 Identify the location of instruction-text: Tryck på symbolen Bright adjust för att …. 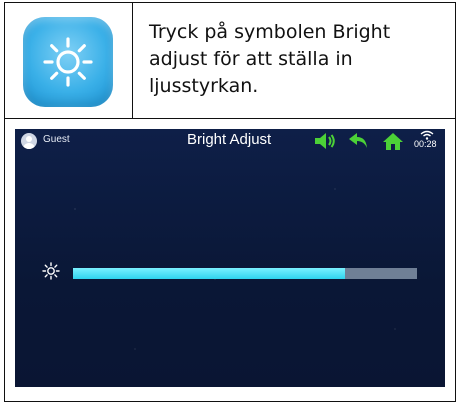
(294, 59).